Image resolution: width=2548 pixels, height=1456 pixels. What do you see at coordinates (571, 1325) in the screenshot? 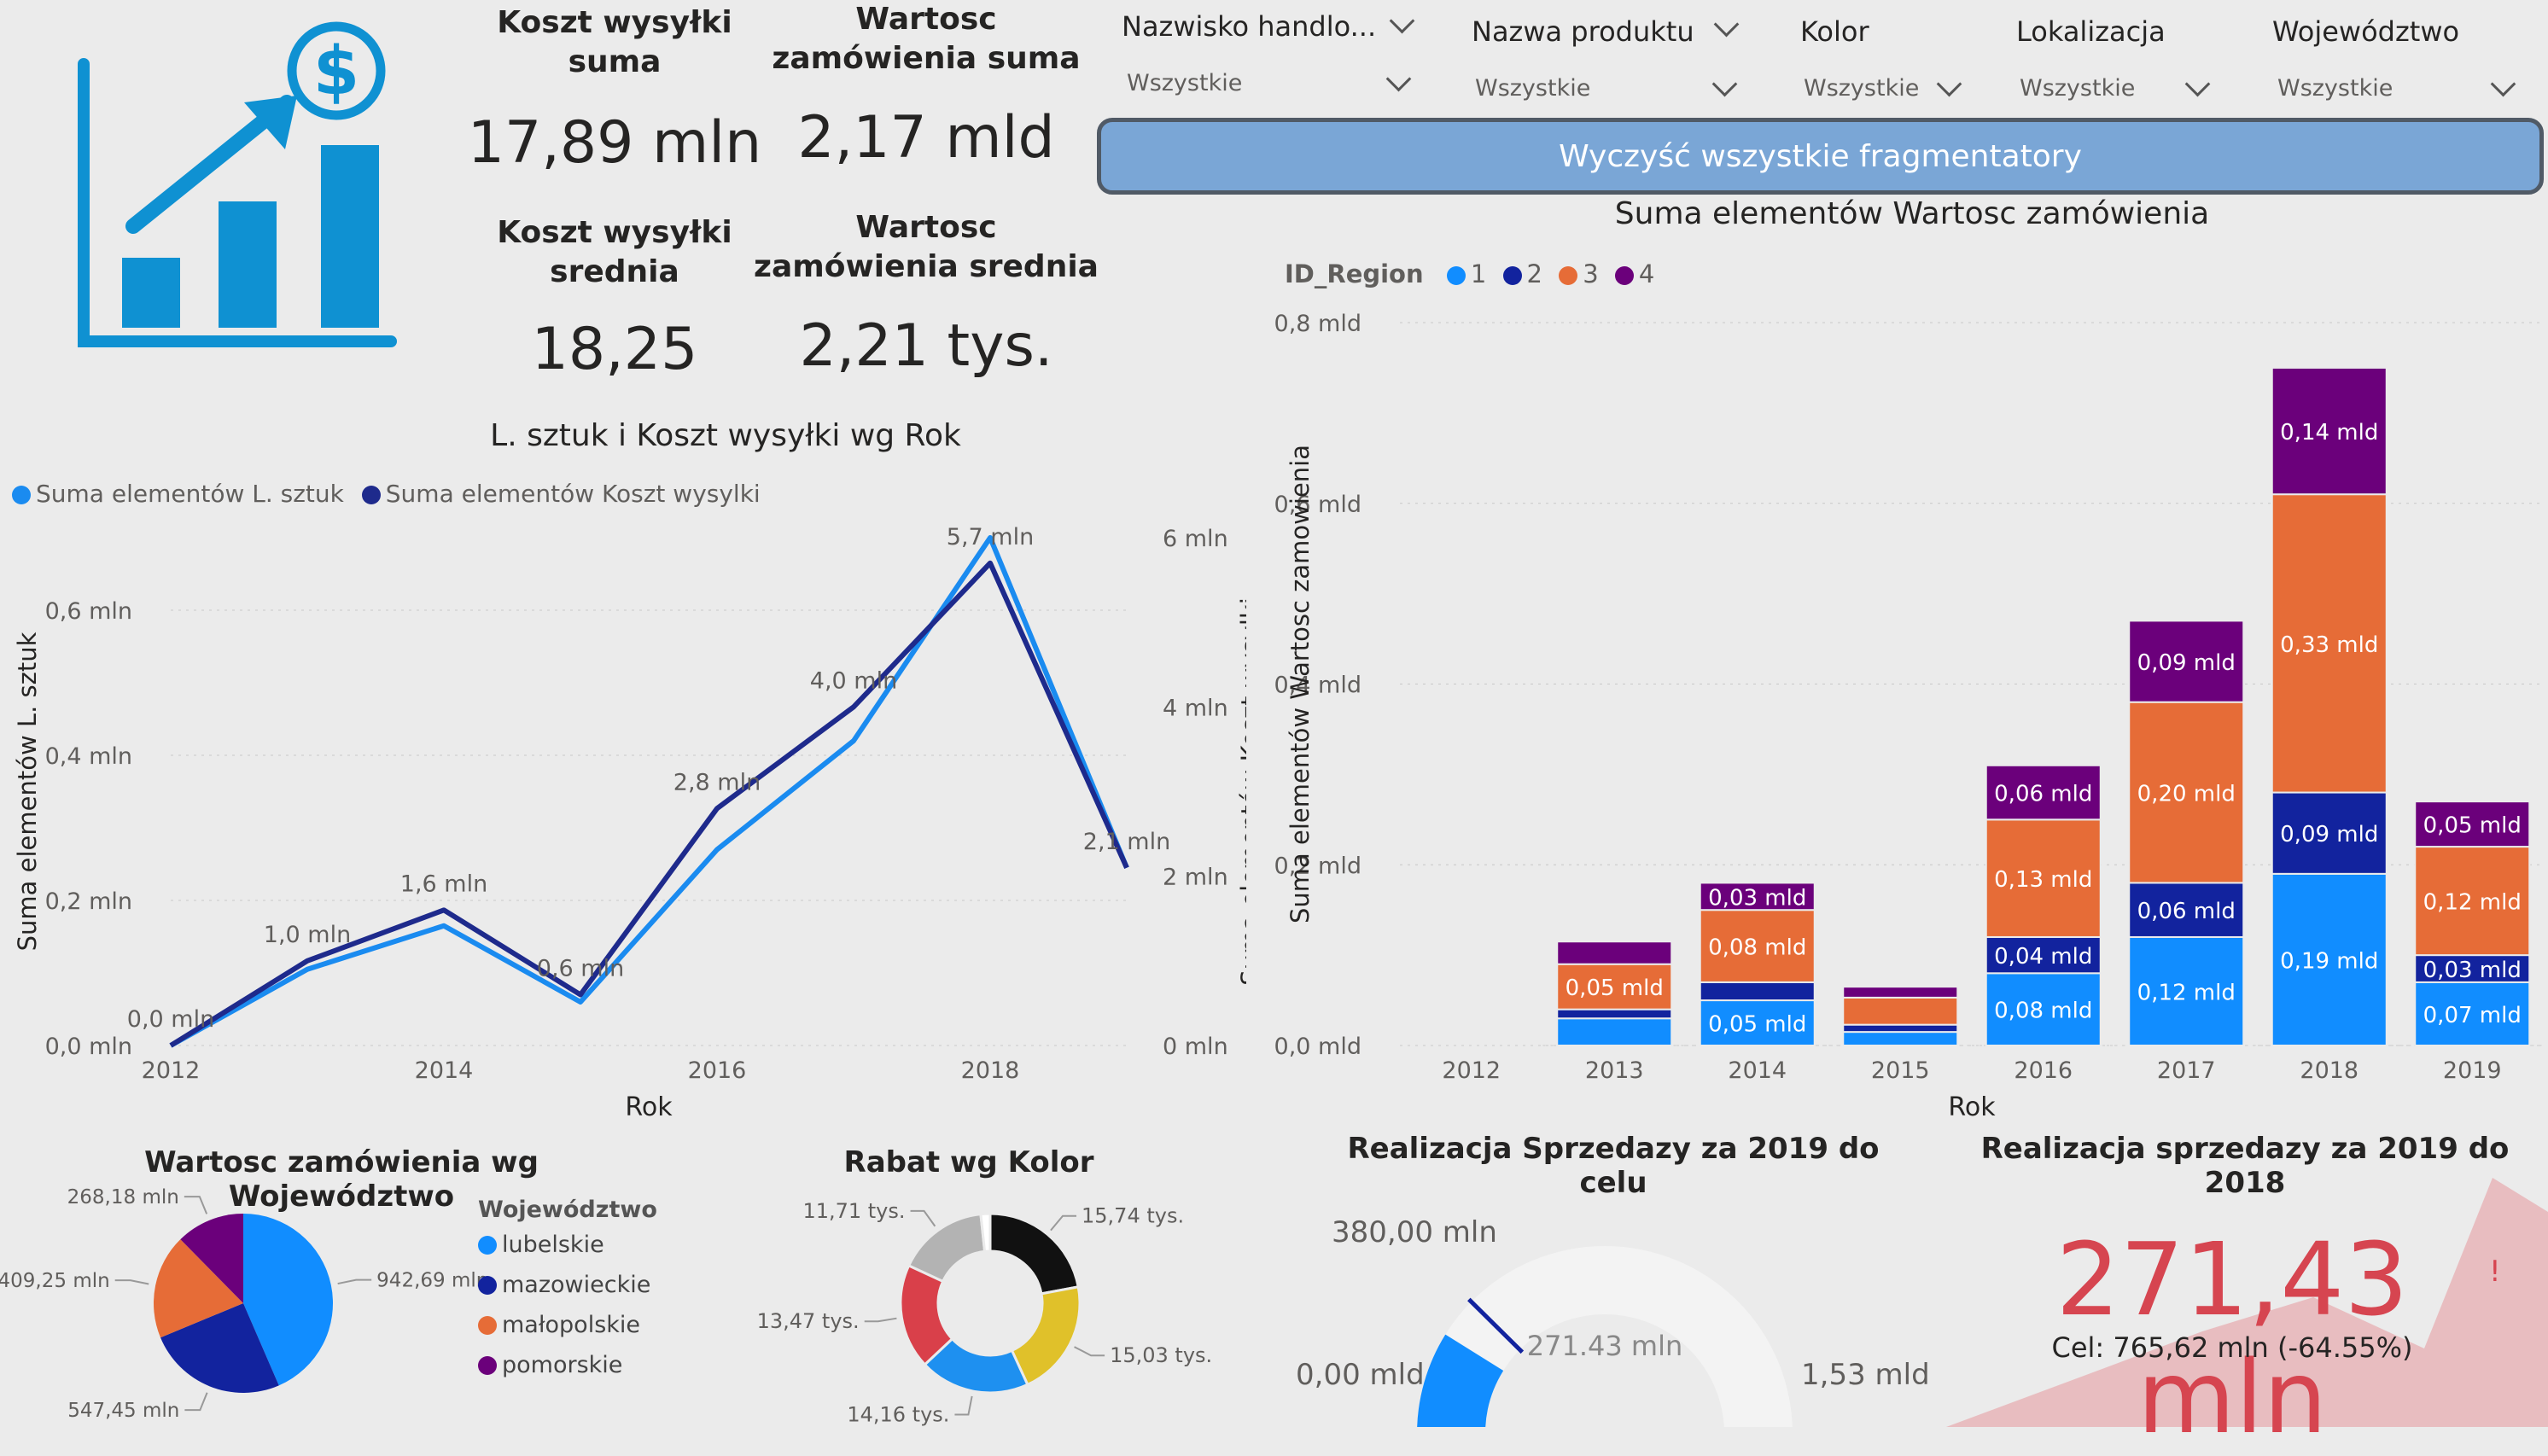
I see `legend-label: małopolskie` at bounding box center [571, 1325].